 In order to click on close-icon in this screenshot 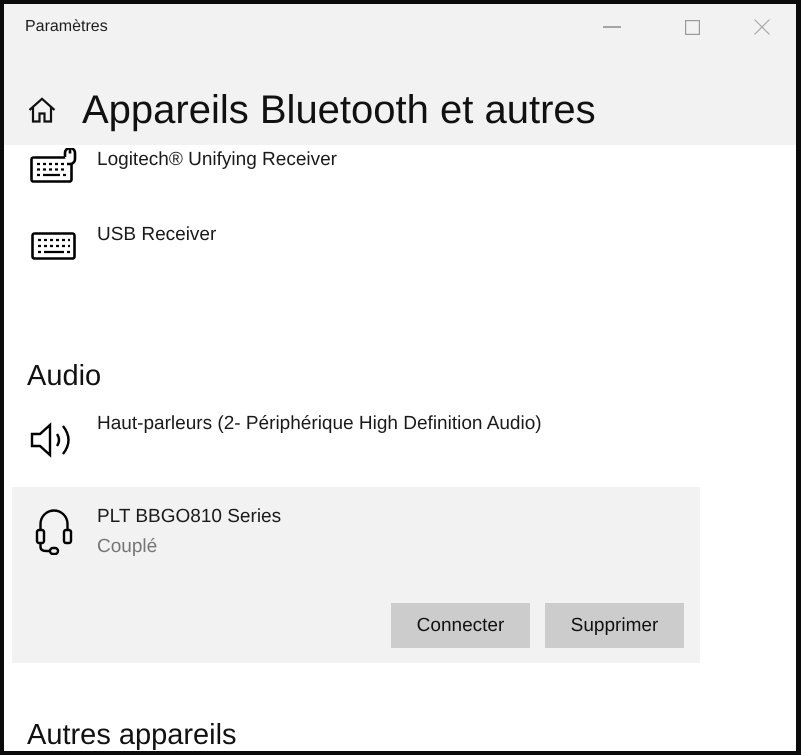, I will do `click(762, 27)`.